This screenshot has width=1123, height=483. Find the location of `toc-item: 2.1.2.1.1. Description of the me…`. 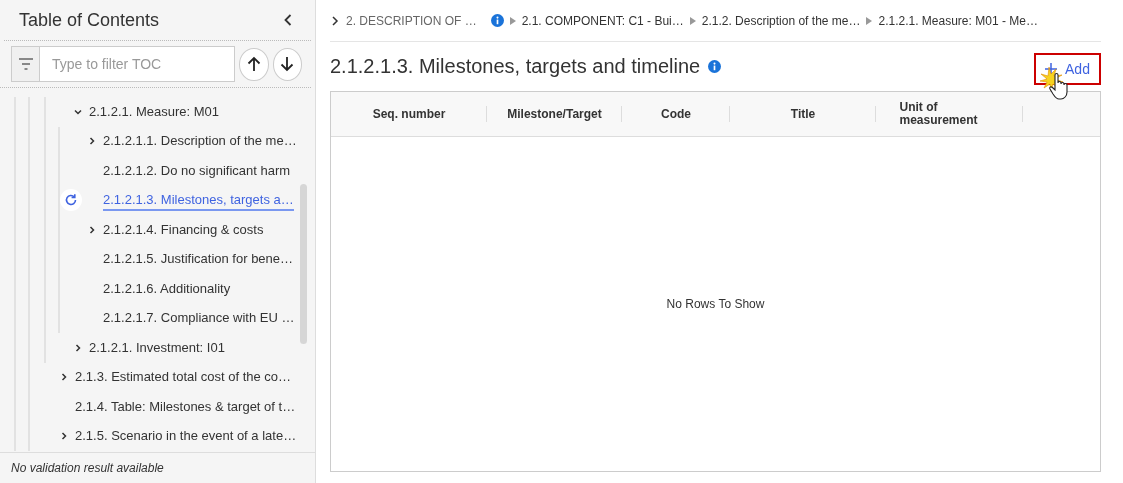

toc-item: 2.1.2.1.1. Description of the me… is located at coordinates (200, 141).